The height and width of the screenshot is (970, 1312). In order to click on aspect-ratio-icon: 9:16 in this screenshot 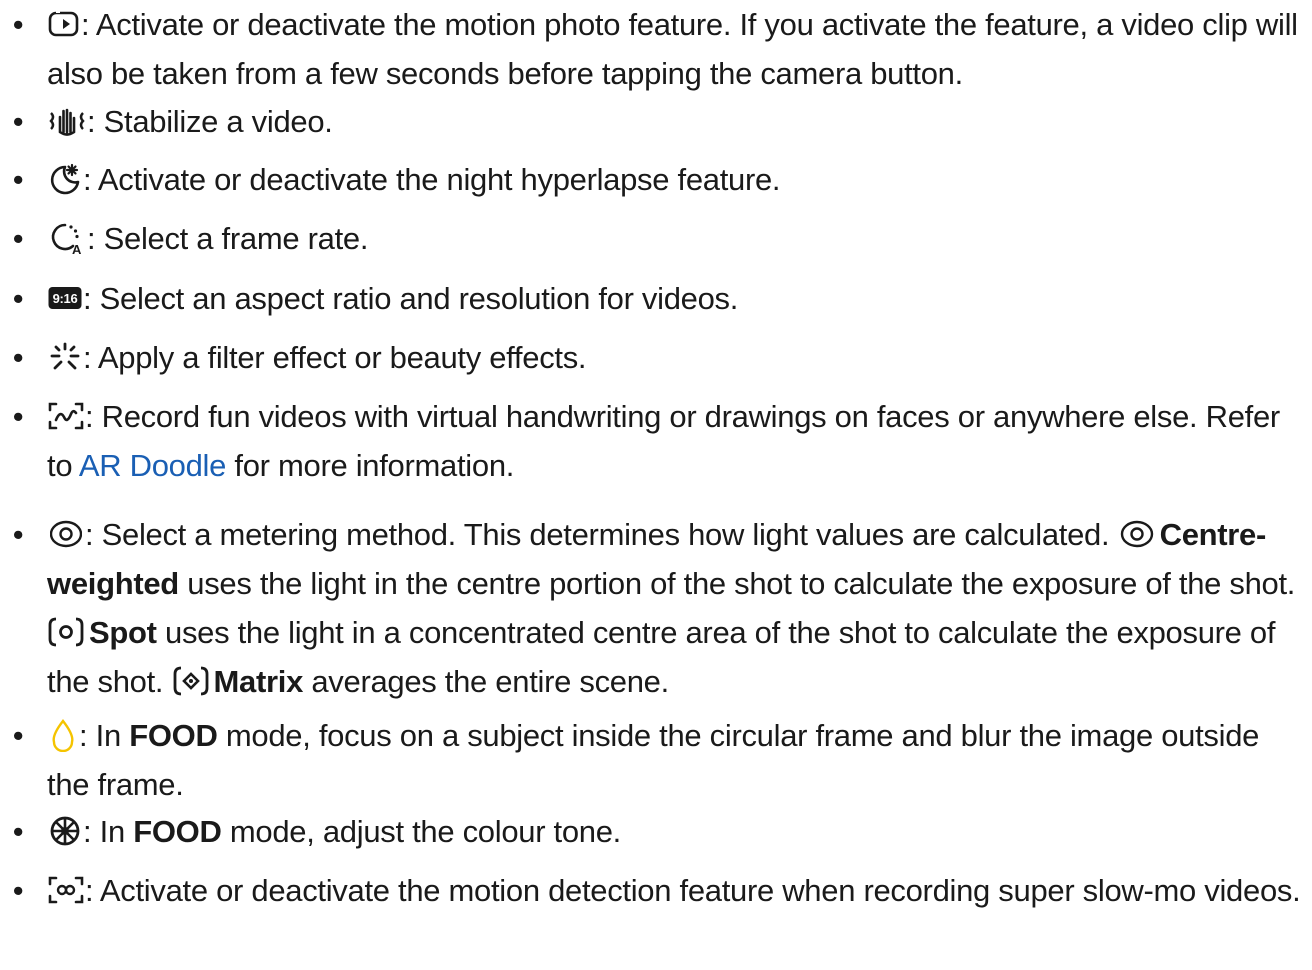, I will do `click(65, 298)`.